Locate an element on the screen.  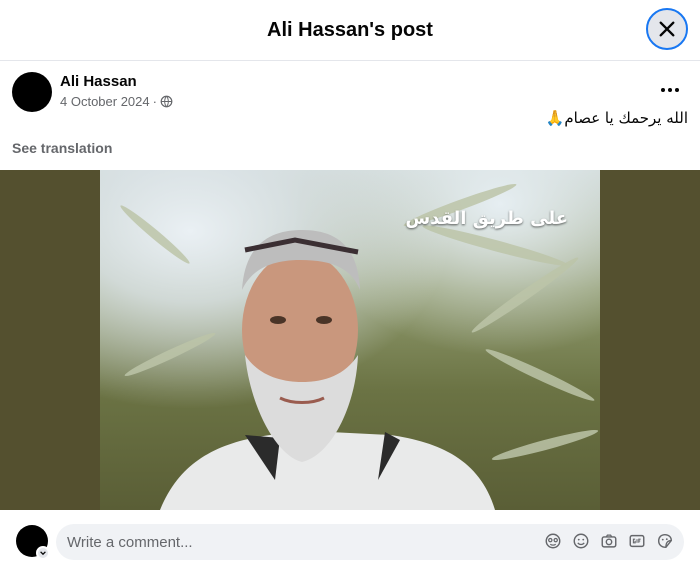
comment-tools is located at coordinates (609, 541).